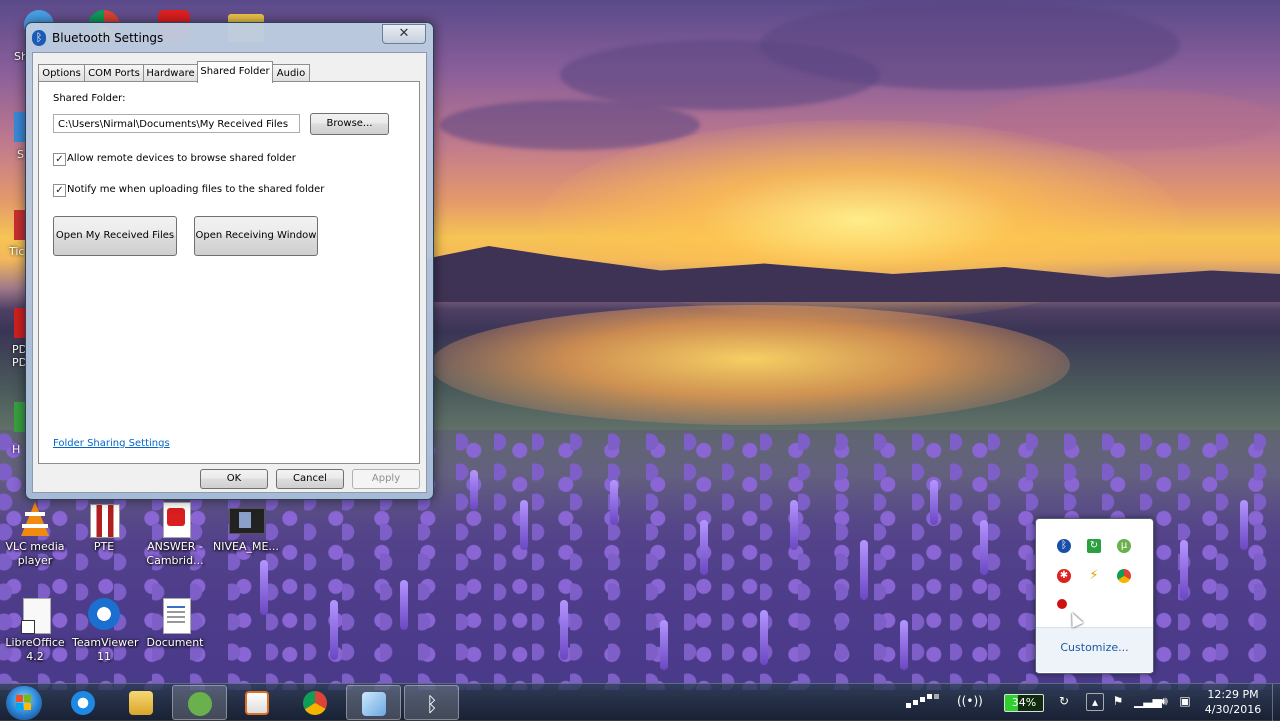 The height and width of the screenshot is (721, 1280). What do you see at coordinates (1233, 709) in the screenshot?
I see `clock-date: 4/30/2016` at bounding box center [1233, 709].